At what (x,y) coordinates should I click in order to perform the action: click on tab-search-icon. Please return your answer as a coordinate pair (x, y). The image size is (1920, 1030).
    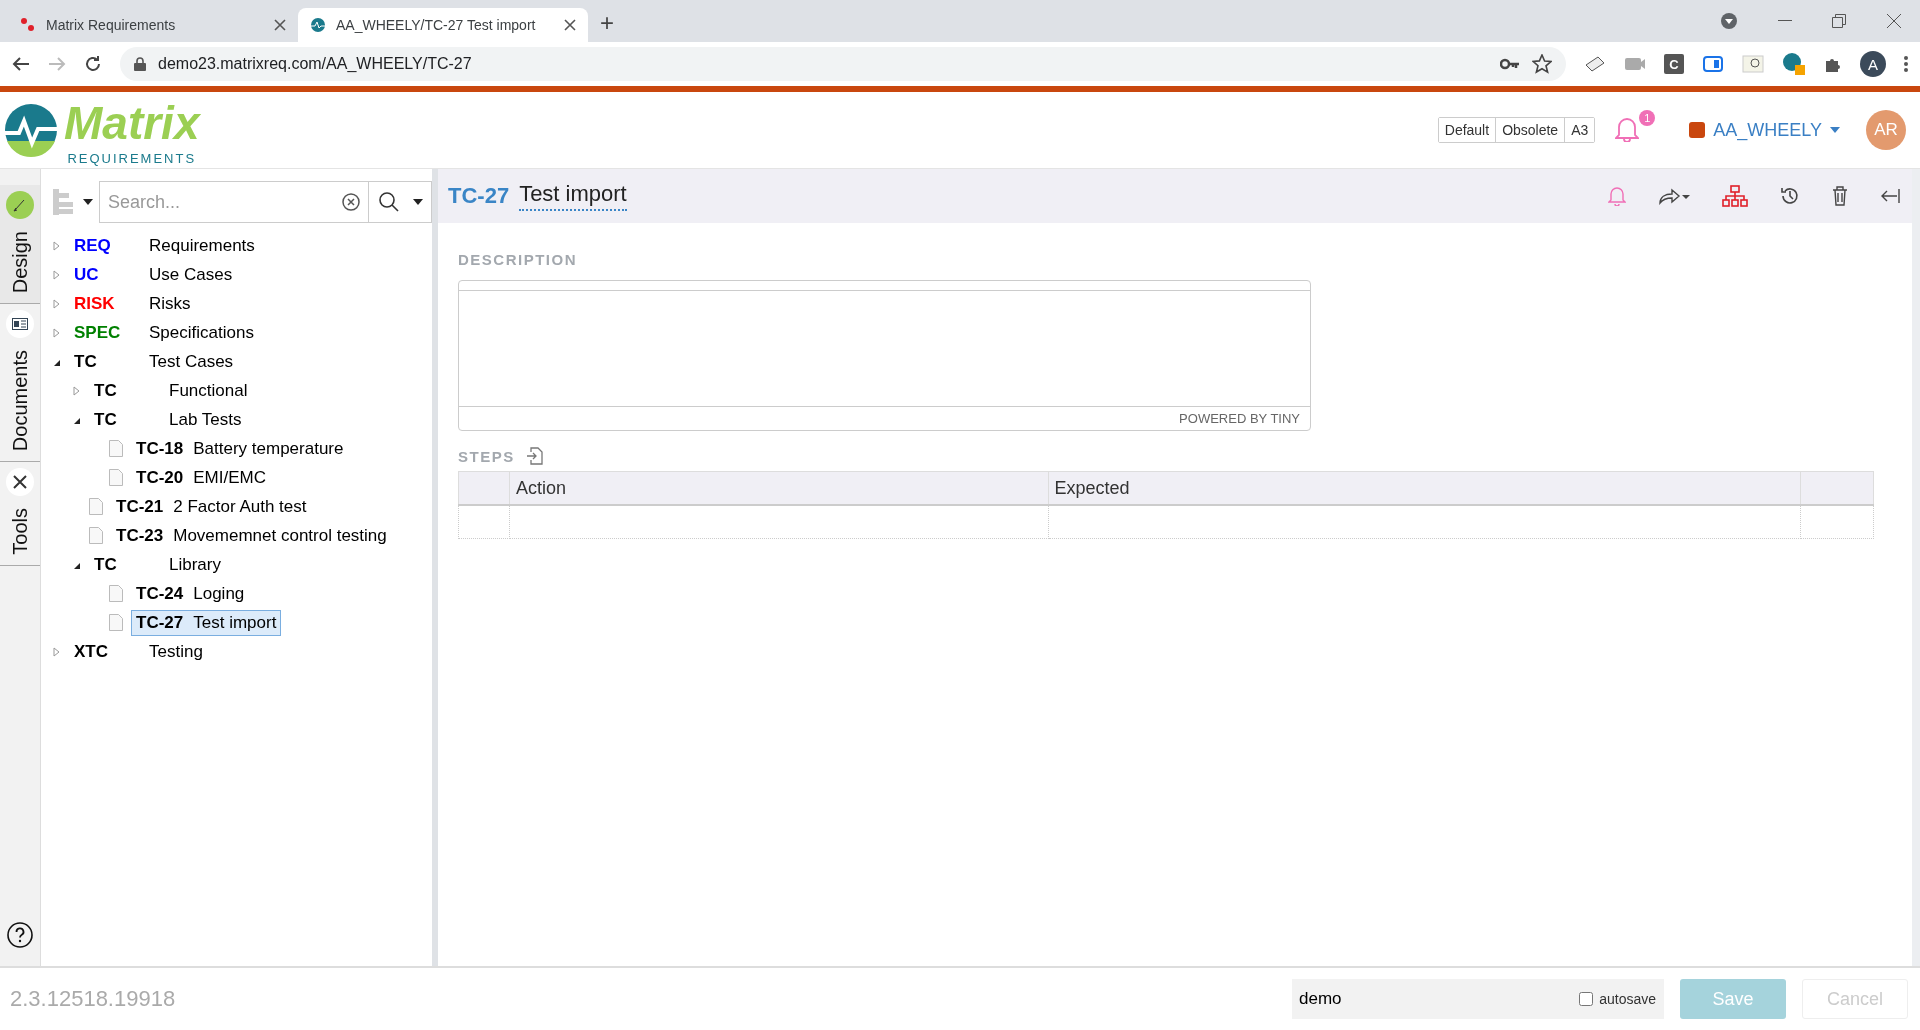
    Looking at the image, I should click on (1729, 21).